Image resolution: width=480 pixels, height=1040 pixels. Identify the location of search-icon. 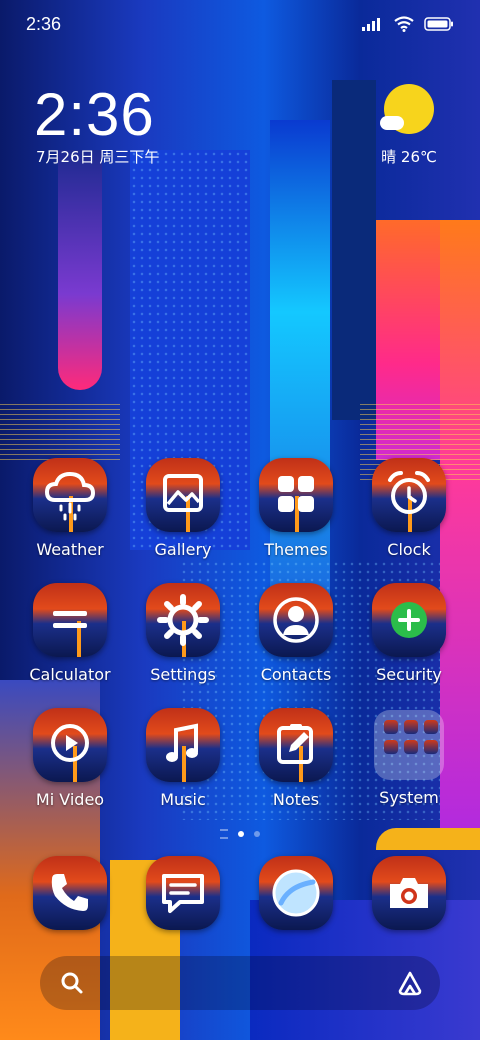
(72, 983).